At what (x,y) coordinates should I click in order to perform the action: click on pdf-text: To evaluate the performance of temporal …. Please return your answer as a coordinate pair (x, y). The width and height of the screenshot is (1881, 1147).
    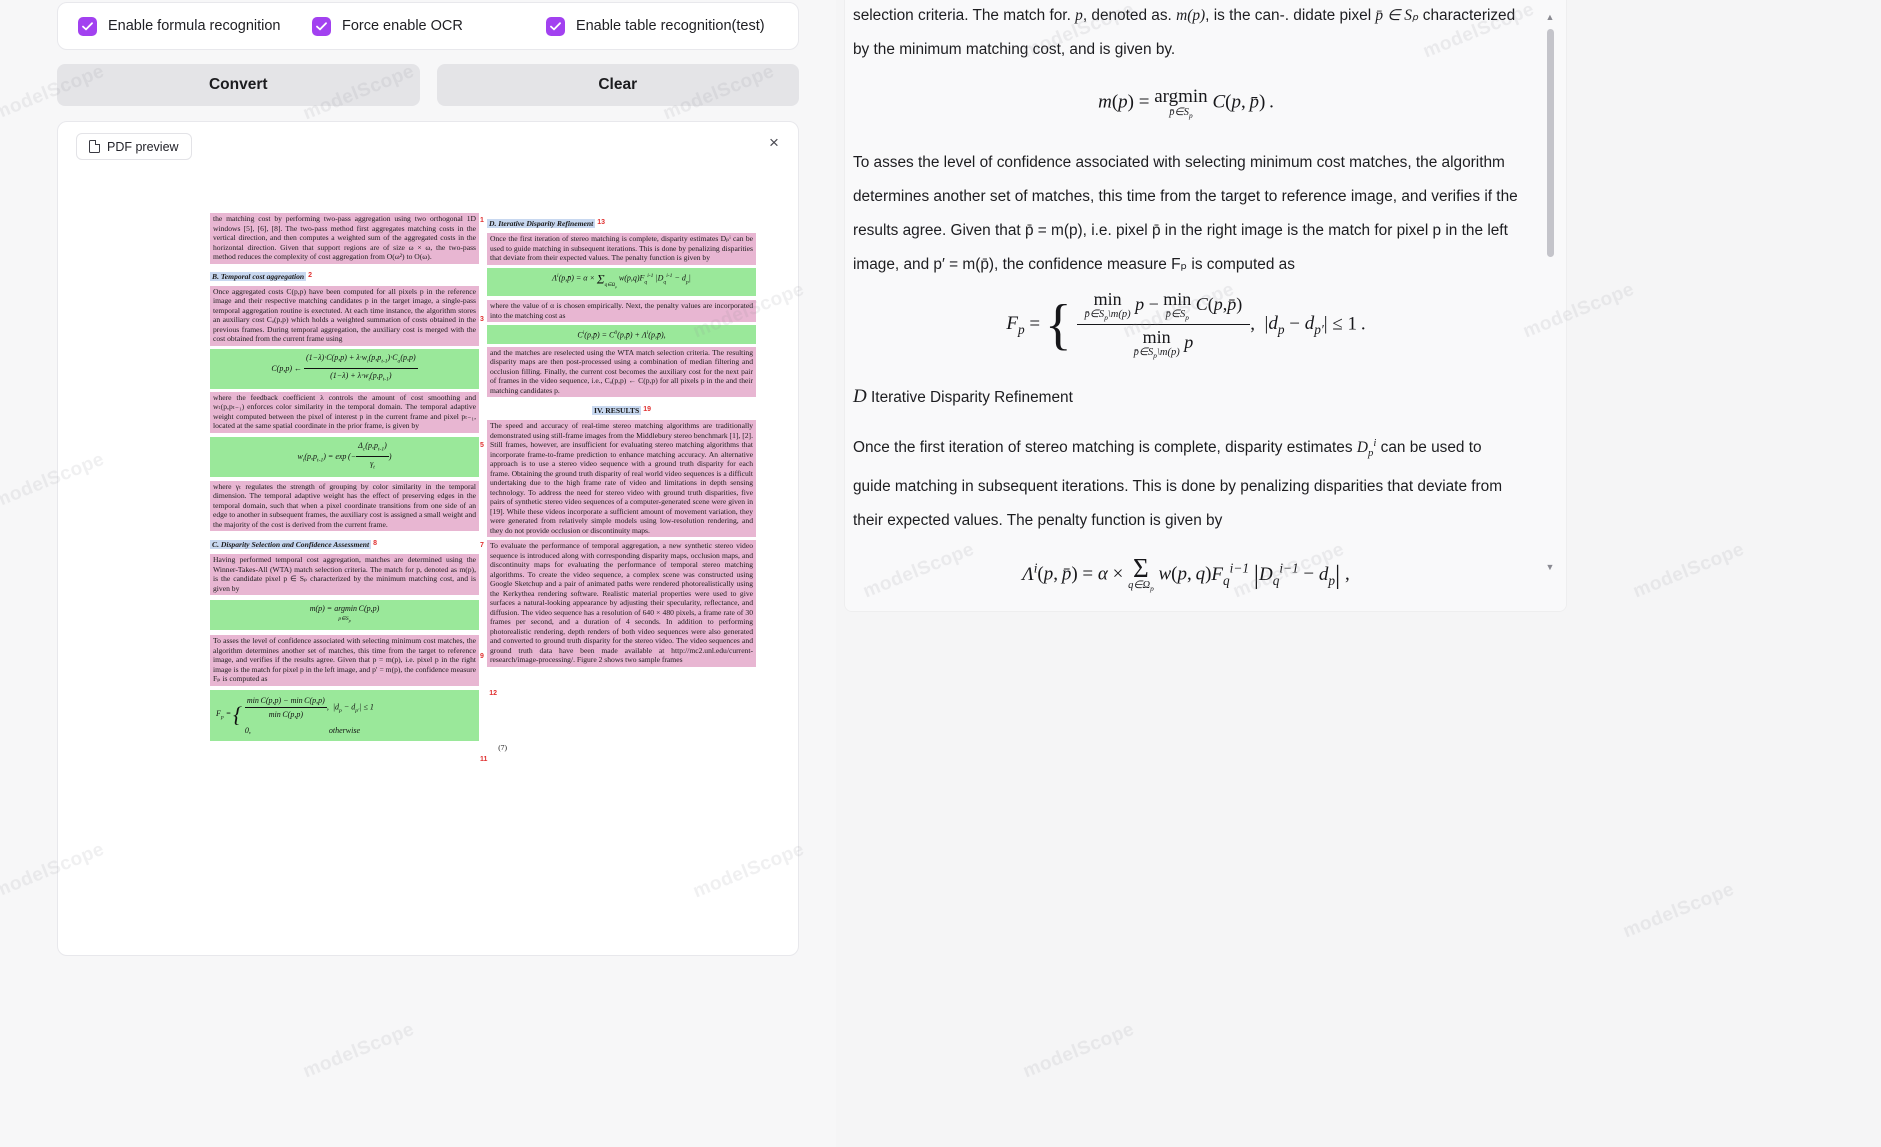
    Looking at the image, I should click on (621, 603).